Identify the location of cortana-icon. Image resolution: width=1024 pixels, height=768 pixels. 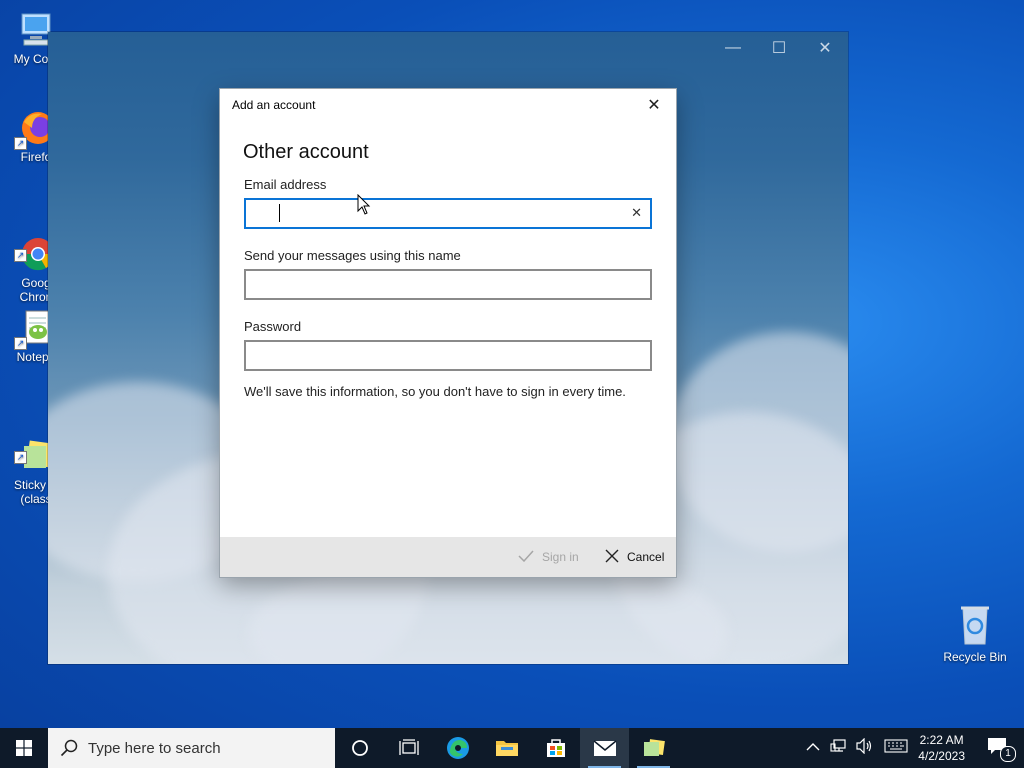
(359, 748).